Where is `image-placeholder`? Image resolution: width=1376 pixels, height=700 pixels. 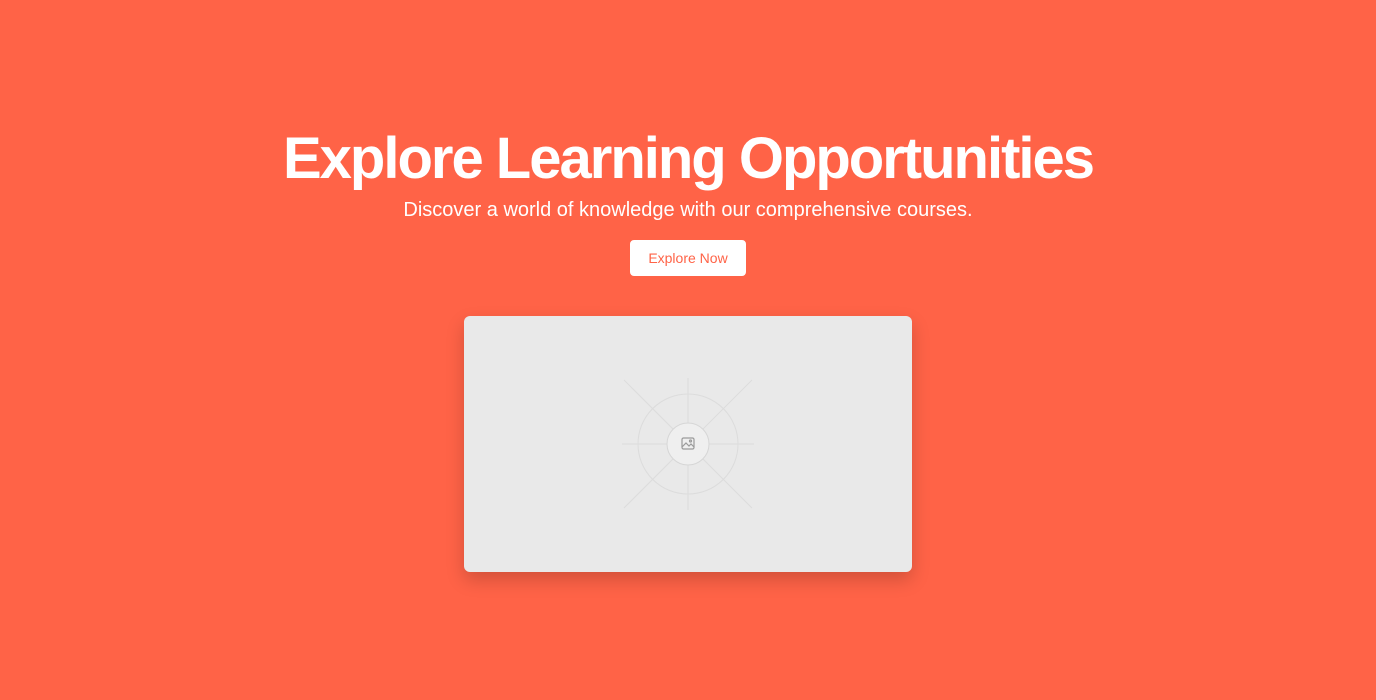
image-placeholder is located at coordinates (688, 444).